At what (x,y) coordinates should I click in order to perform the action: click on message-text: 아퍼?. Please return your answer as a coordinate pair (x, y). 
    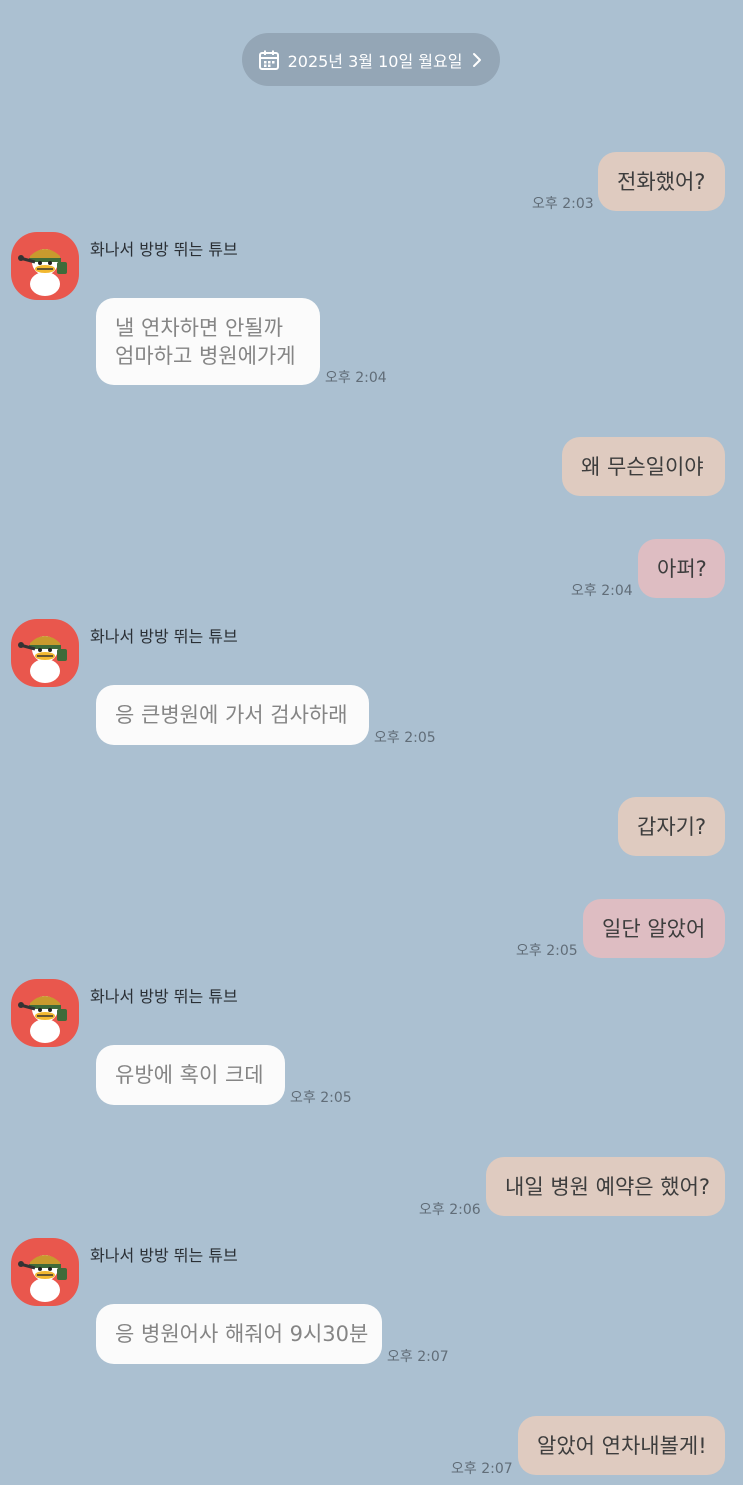
    Looking at the image, I should click on (682, 568).